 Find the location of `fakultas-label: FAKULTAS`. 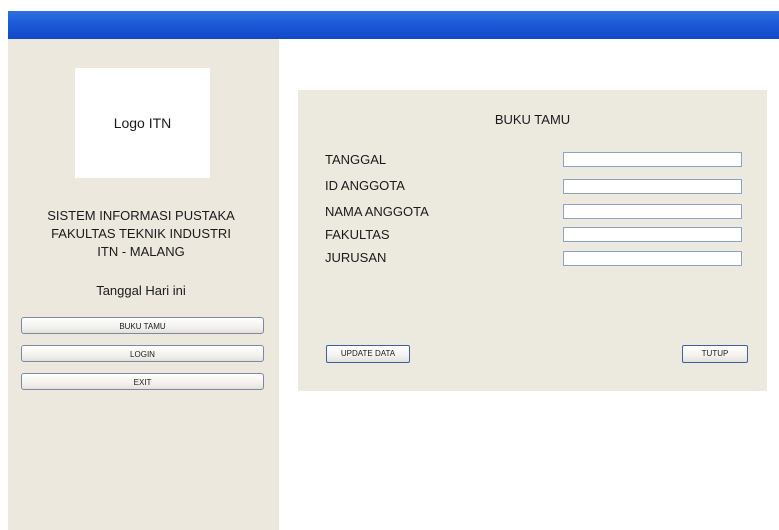

fakultas-label: FAKULTAS is located at coordinates (357, 234).